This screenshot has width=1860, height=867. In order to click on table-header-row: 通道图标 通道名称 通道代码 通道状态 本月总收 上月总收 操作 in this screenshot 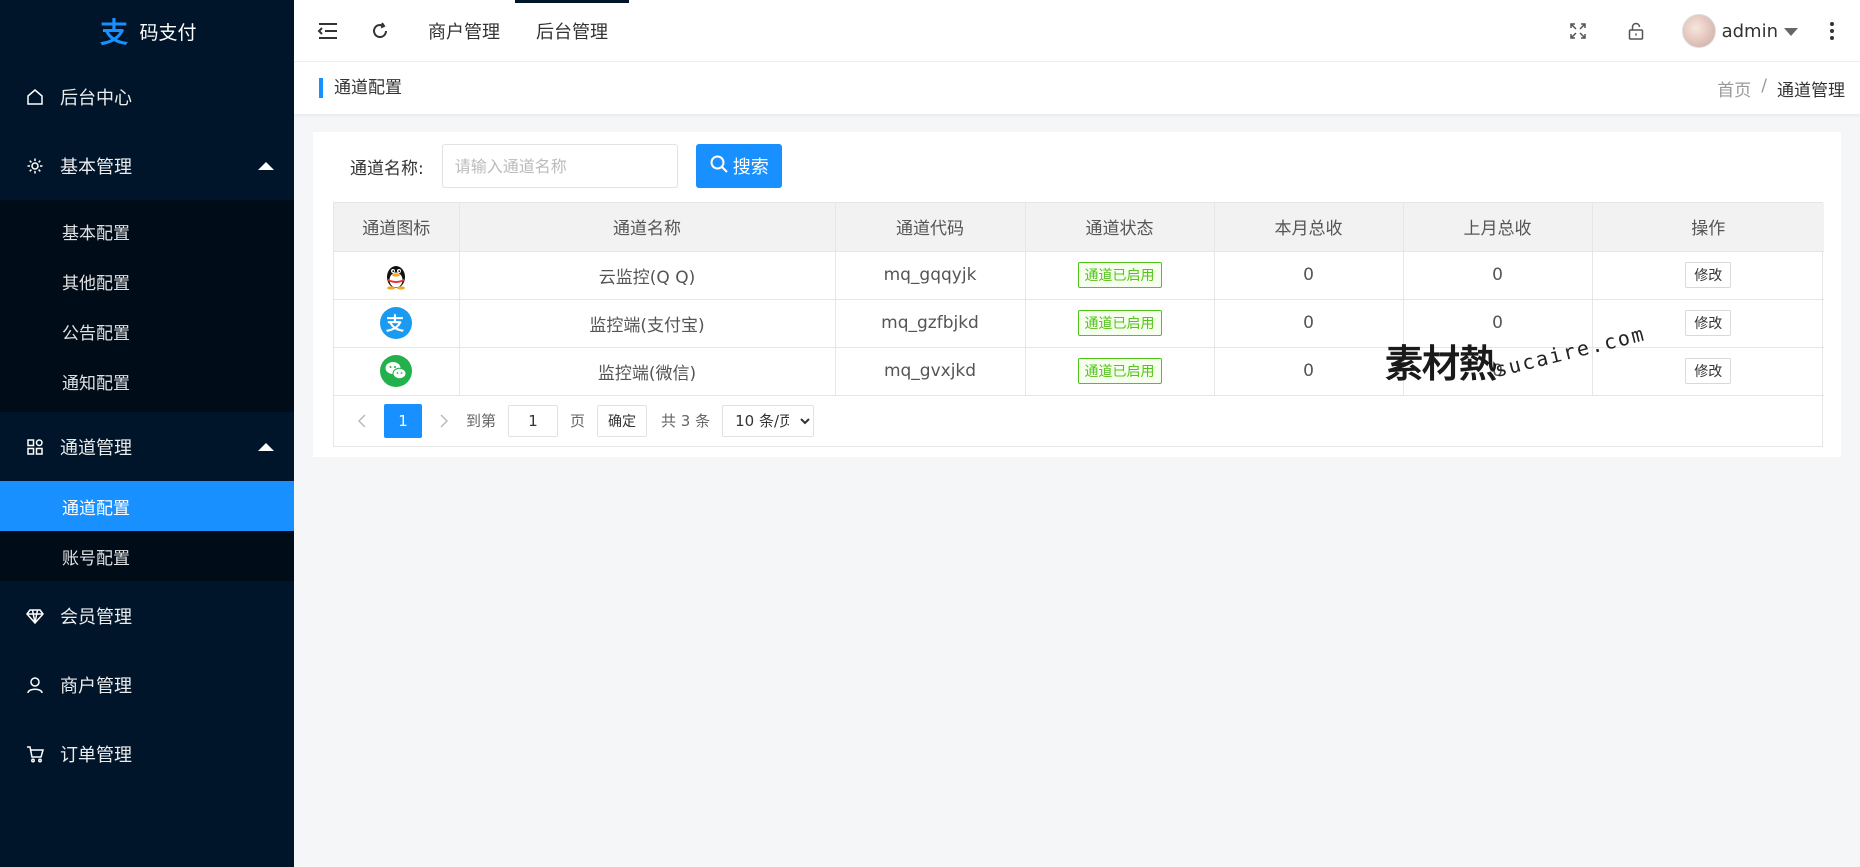, I will do `click(1079, 227)`.